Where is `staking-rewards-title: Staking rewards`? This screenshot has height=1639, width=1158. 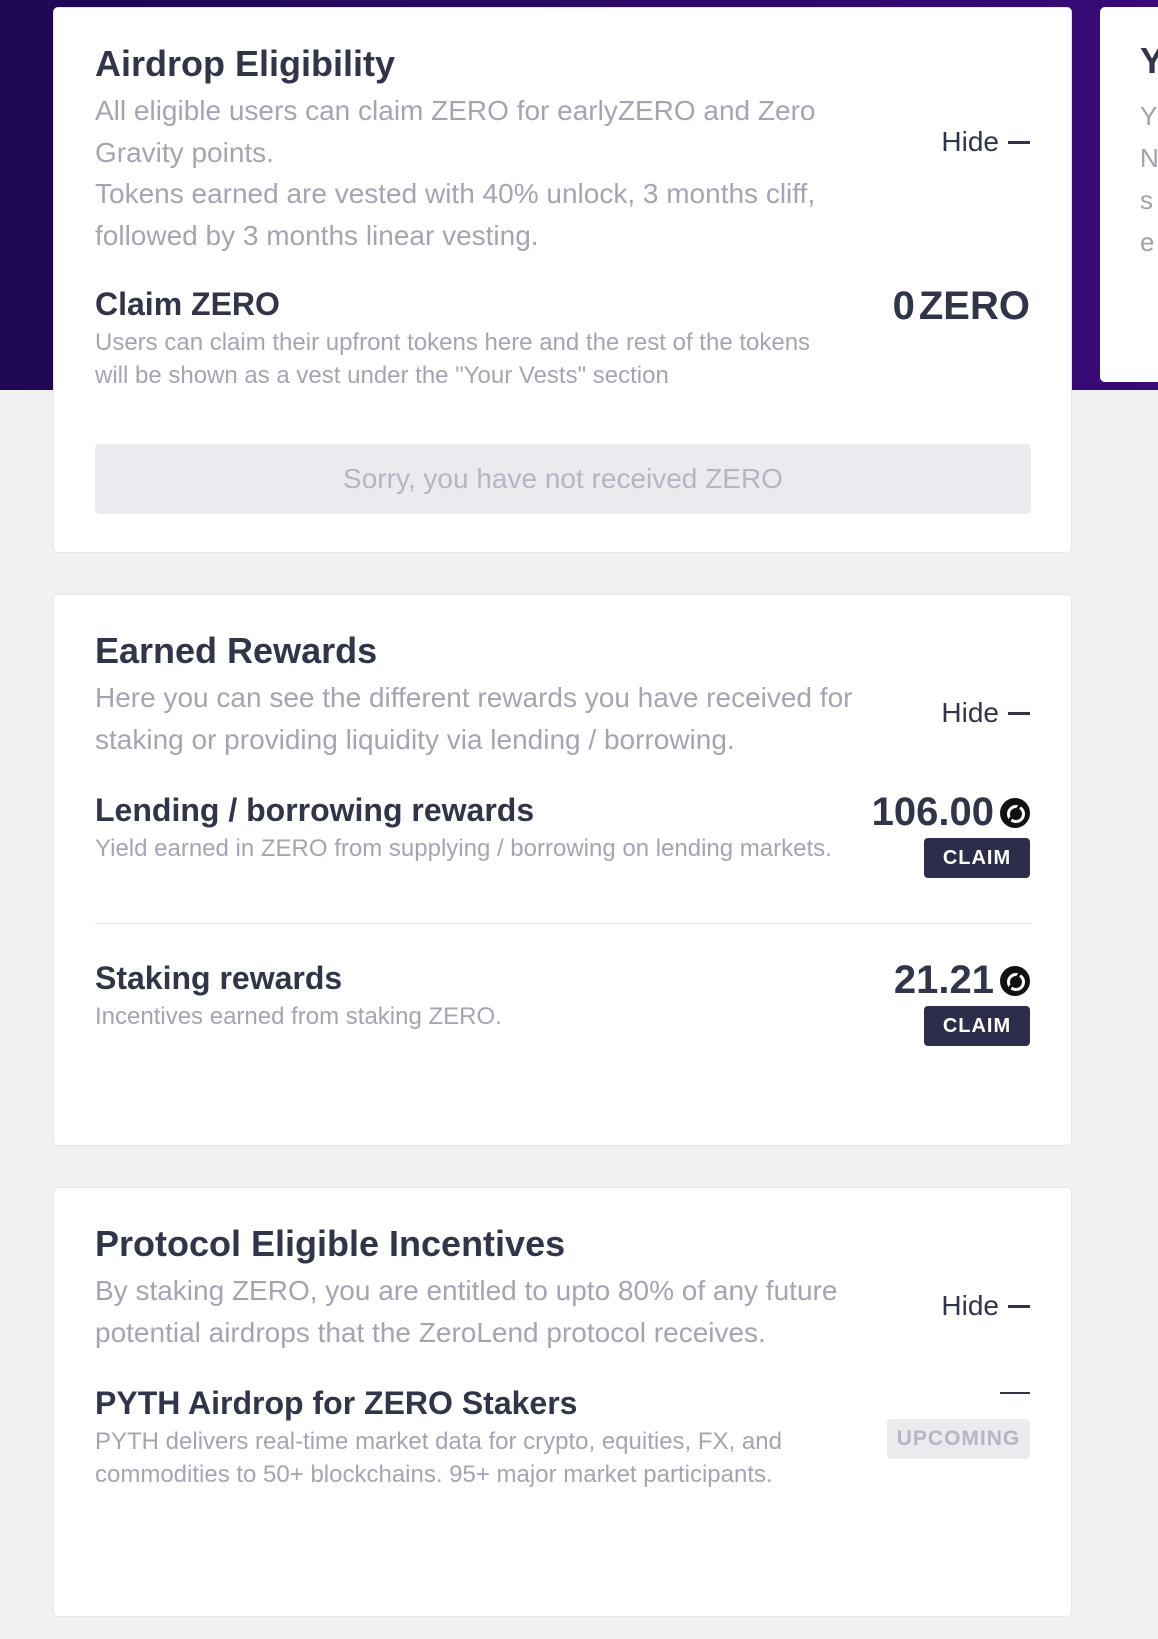 staking-rewards-title: Staking rewards is located at coordinates (219, 978).